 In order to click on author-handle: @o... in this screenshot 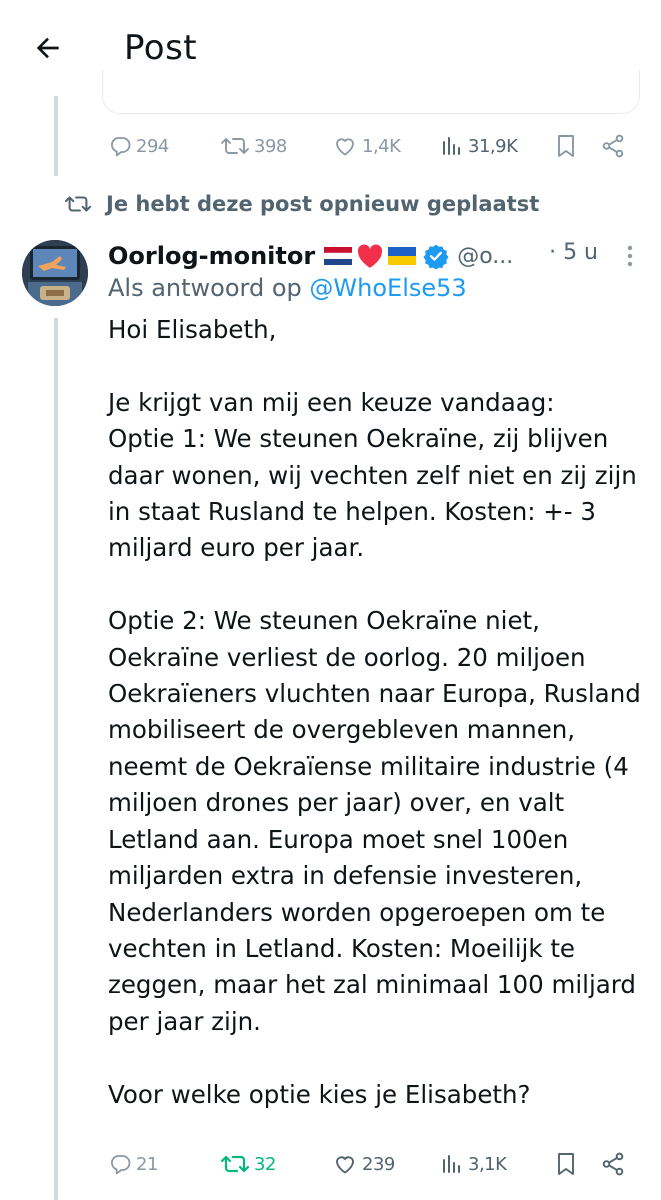, I will do `click(485, 256)`.